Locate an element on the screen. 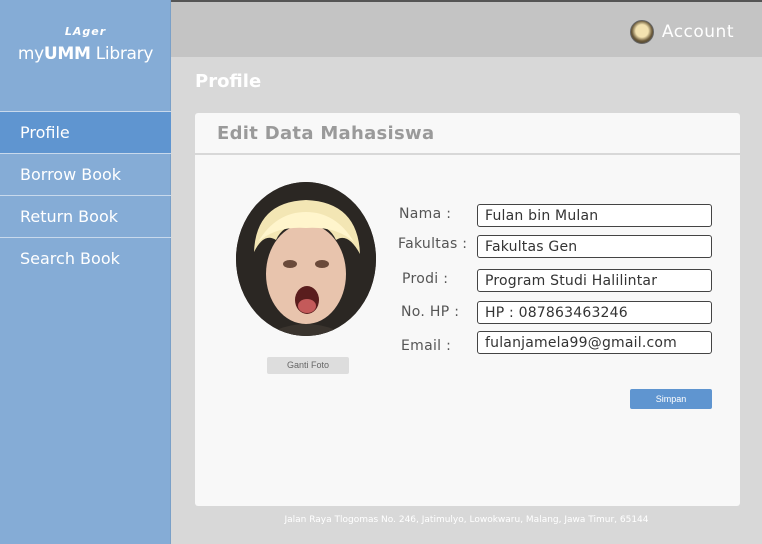 The width and height of the screenshot is (762, 544). study-program-label: Prodi : is located at coordinates (425, 279).